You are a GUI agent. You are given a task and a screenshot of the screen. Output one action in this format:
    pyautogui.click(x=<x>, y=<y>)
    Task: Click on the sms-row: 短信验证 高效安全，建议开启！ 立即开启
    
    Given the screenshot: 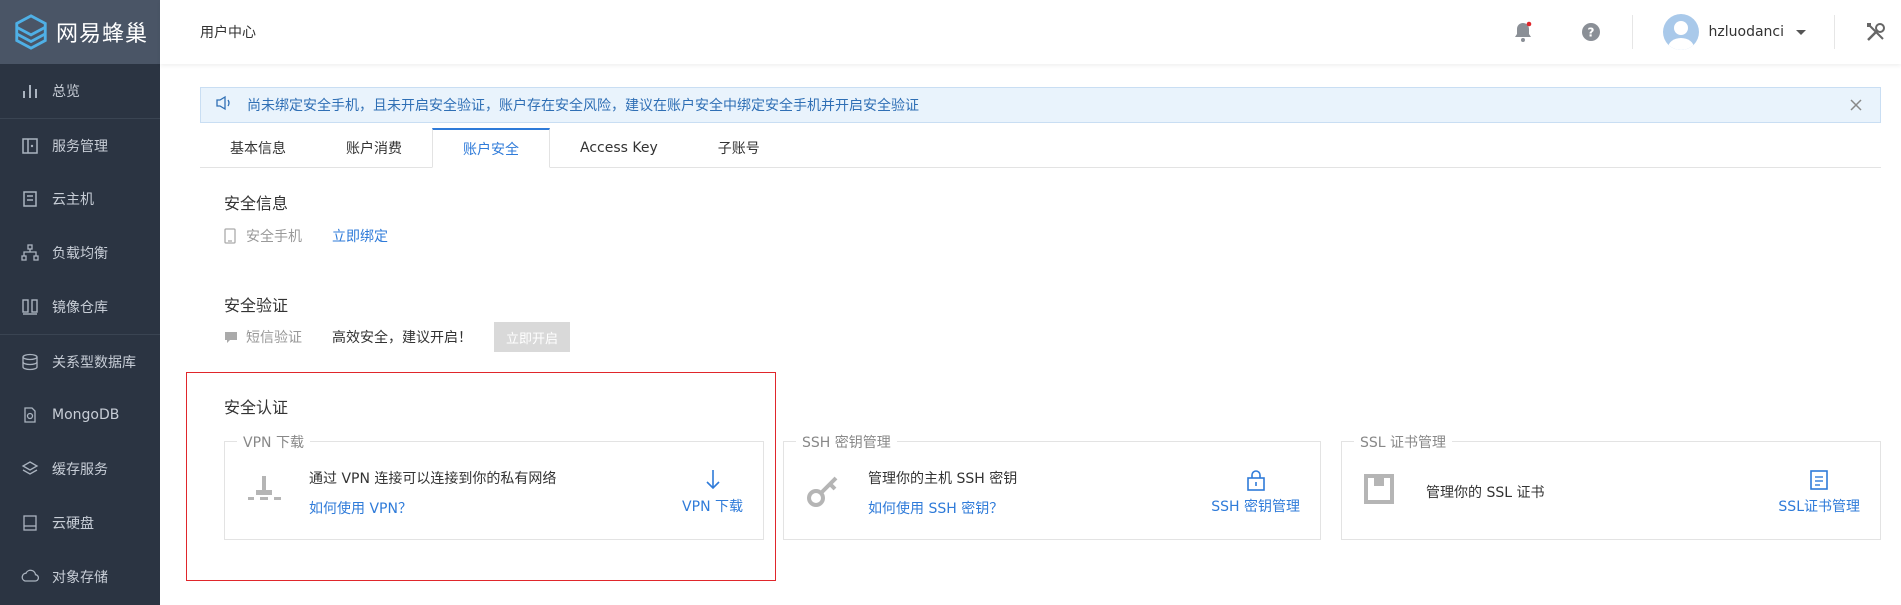 What is the action you would take?
    pyautogui.click(x=397, y=337)
    